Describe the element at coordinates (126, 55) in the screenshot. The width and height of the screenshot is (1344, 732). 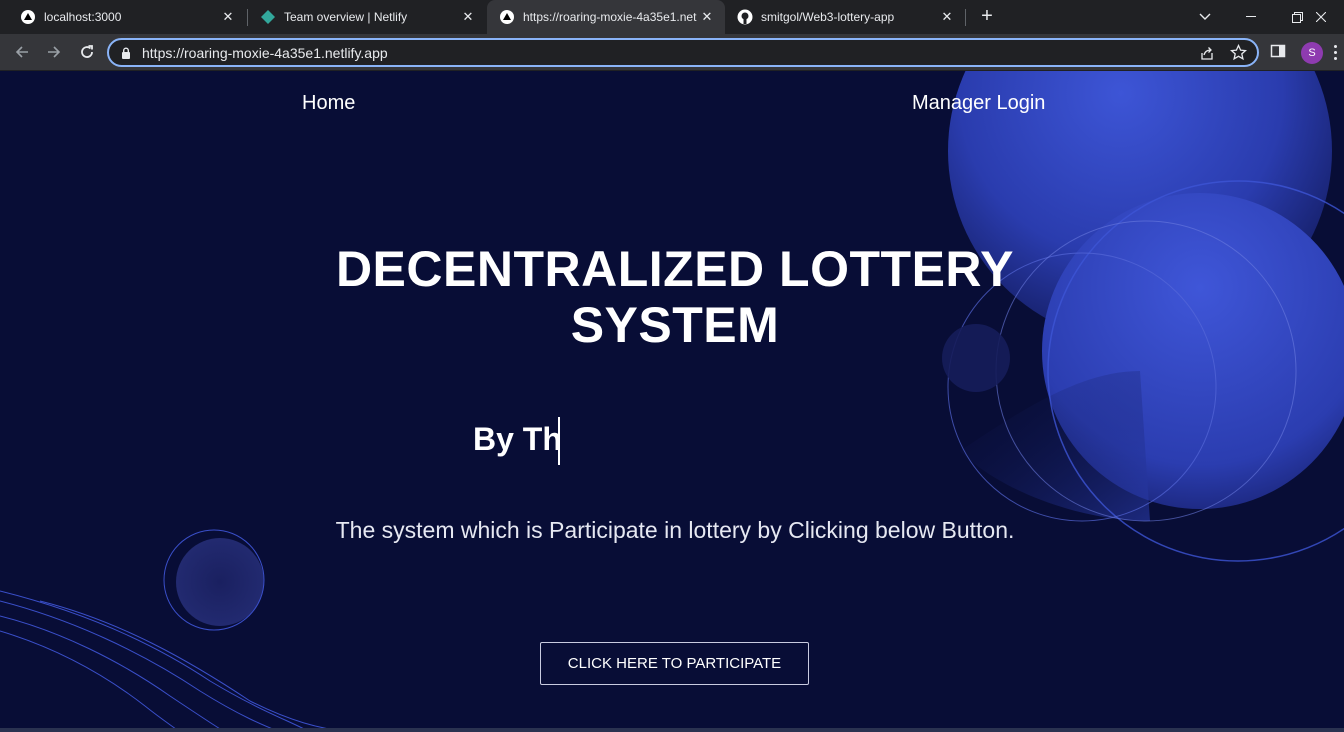
I see `lock-icon` at that location.